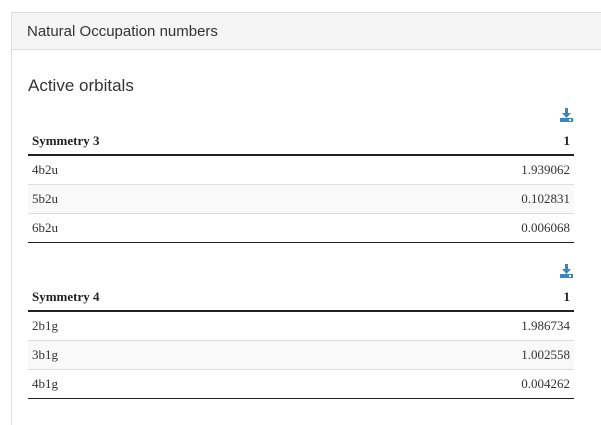 The height and width of the screenshot is (425, 601). Describe the element at coordinates (184, 228) in the screenshot. I see `orbital-label: 6b2u` at that location.